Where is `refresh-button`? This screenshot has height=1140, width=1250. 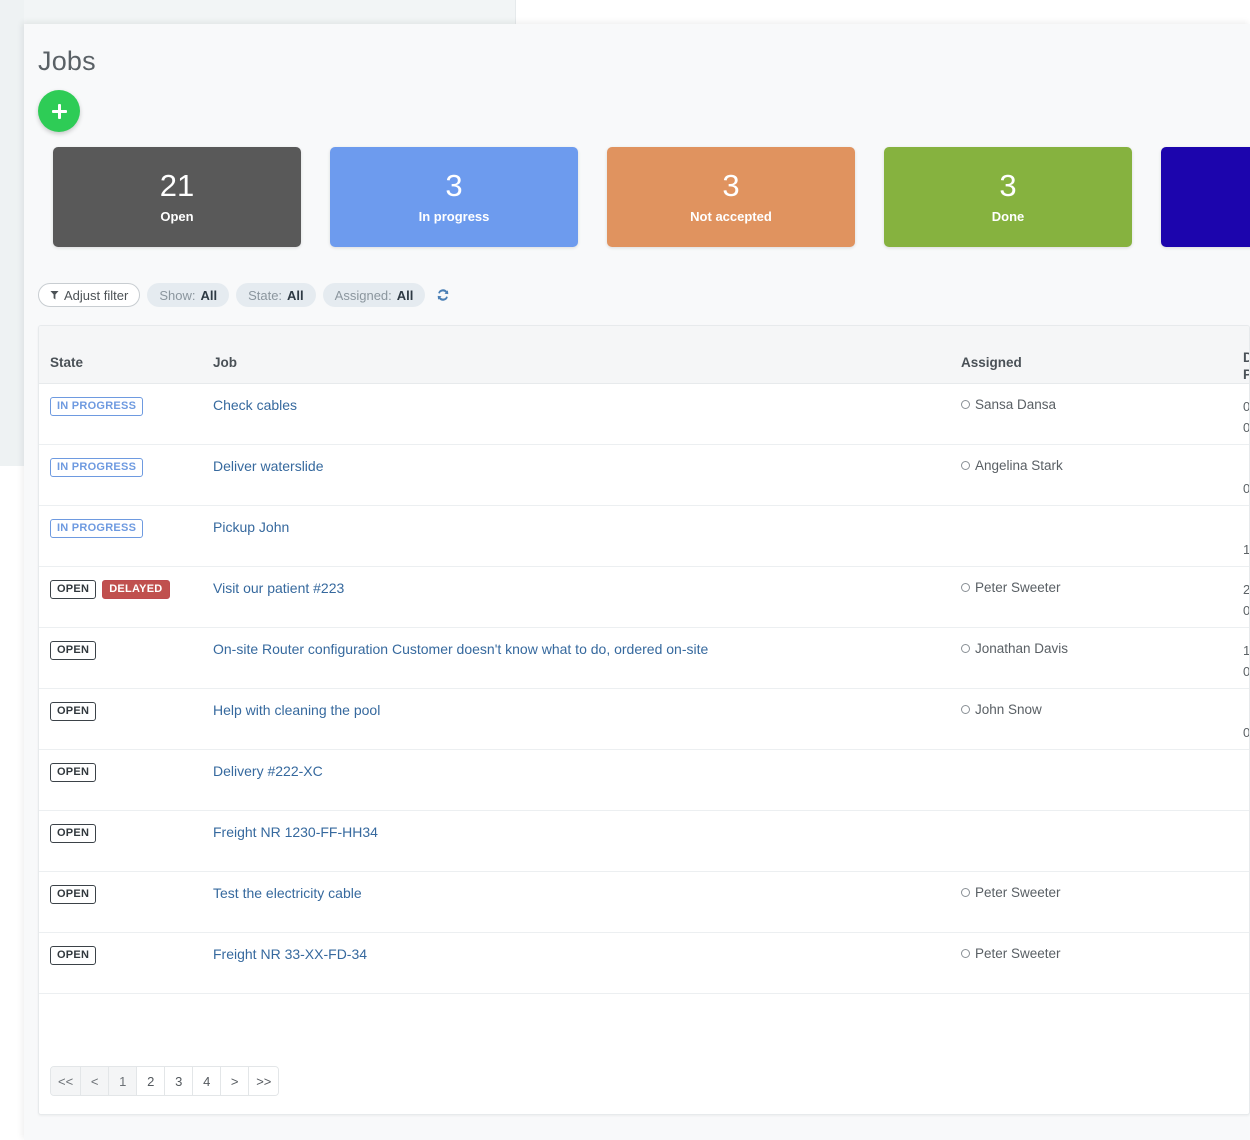 refresh-button is located at coordinates (441, 295).